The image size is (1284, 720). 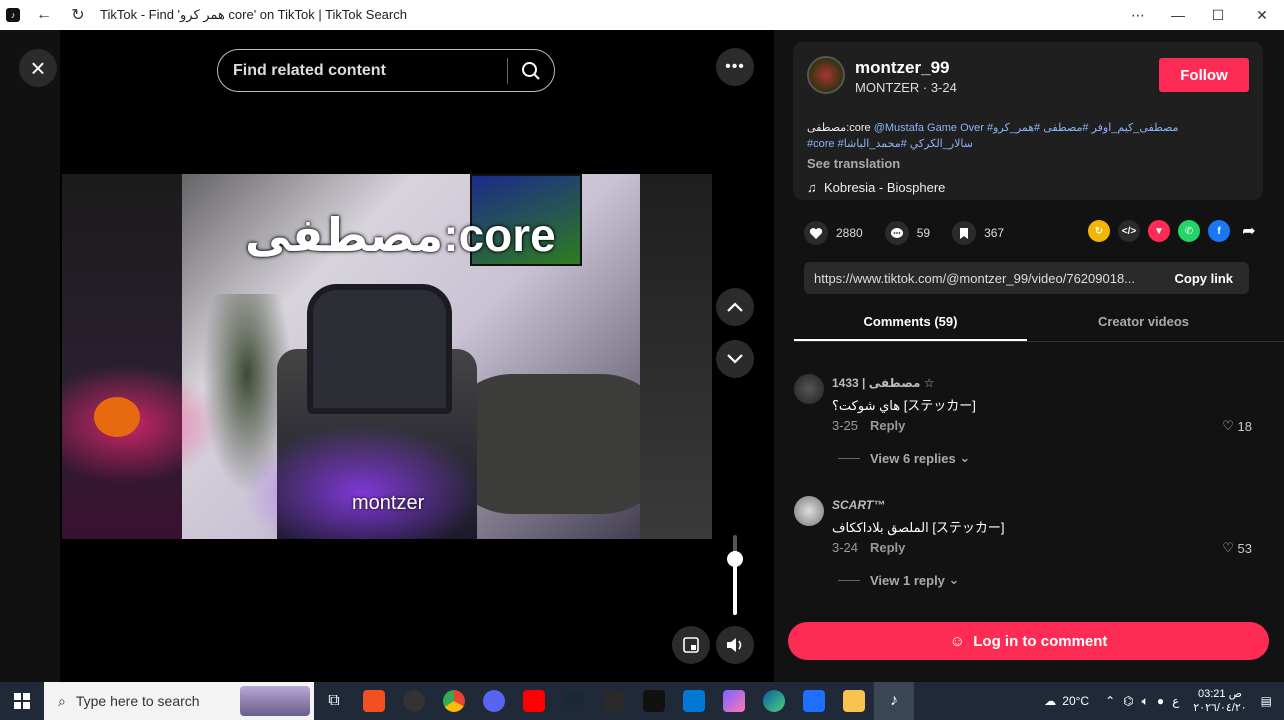 I want to click on volume-icon: 🔈︎, so click(x=1145, y=701).